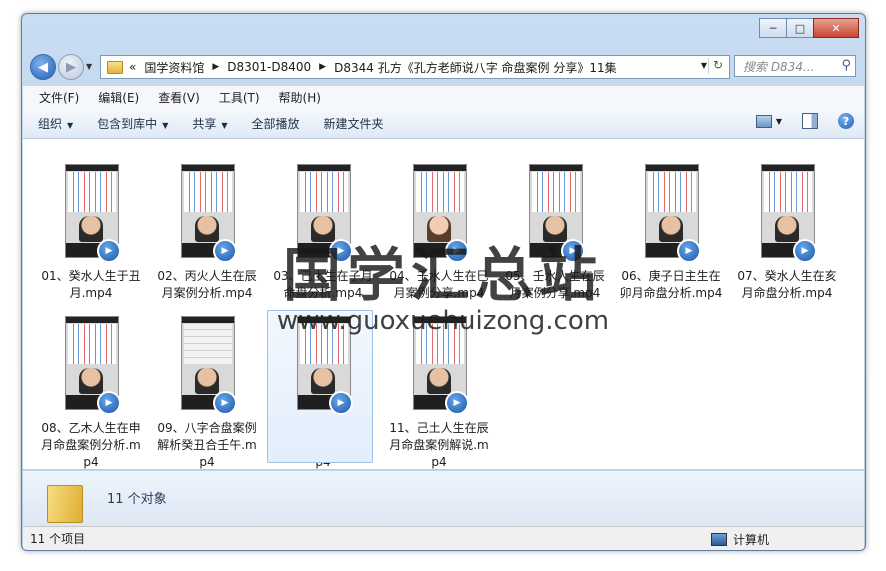  I want to click on file-item: ▶ 08、乙木人生在申月命盘案例分析.mp4, so click(91, 393).